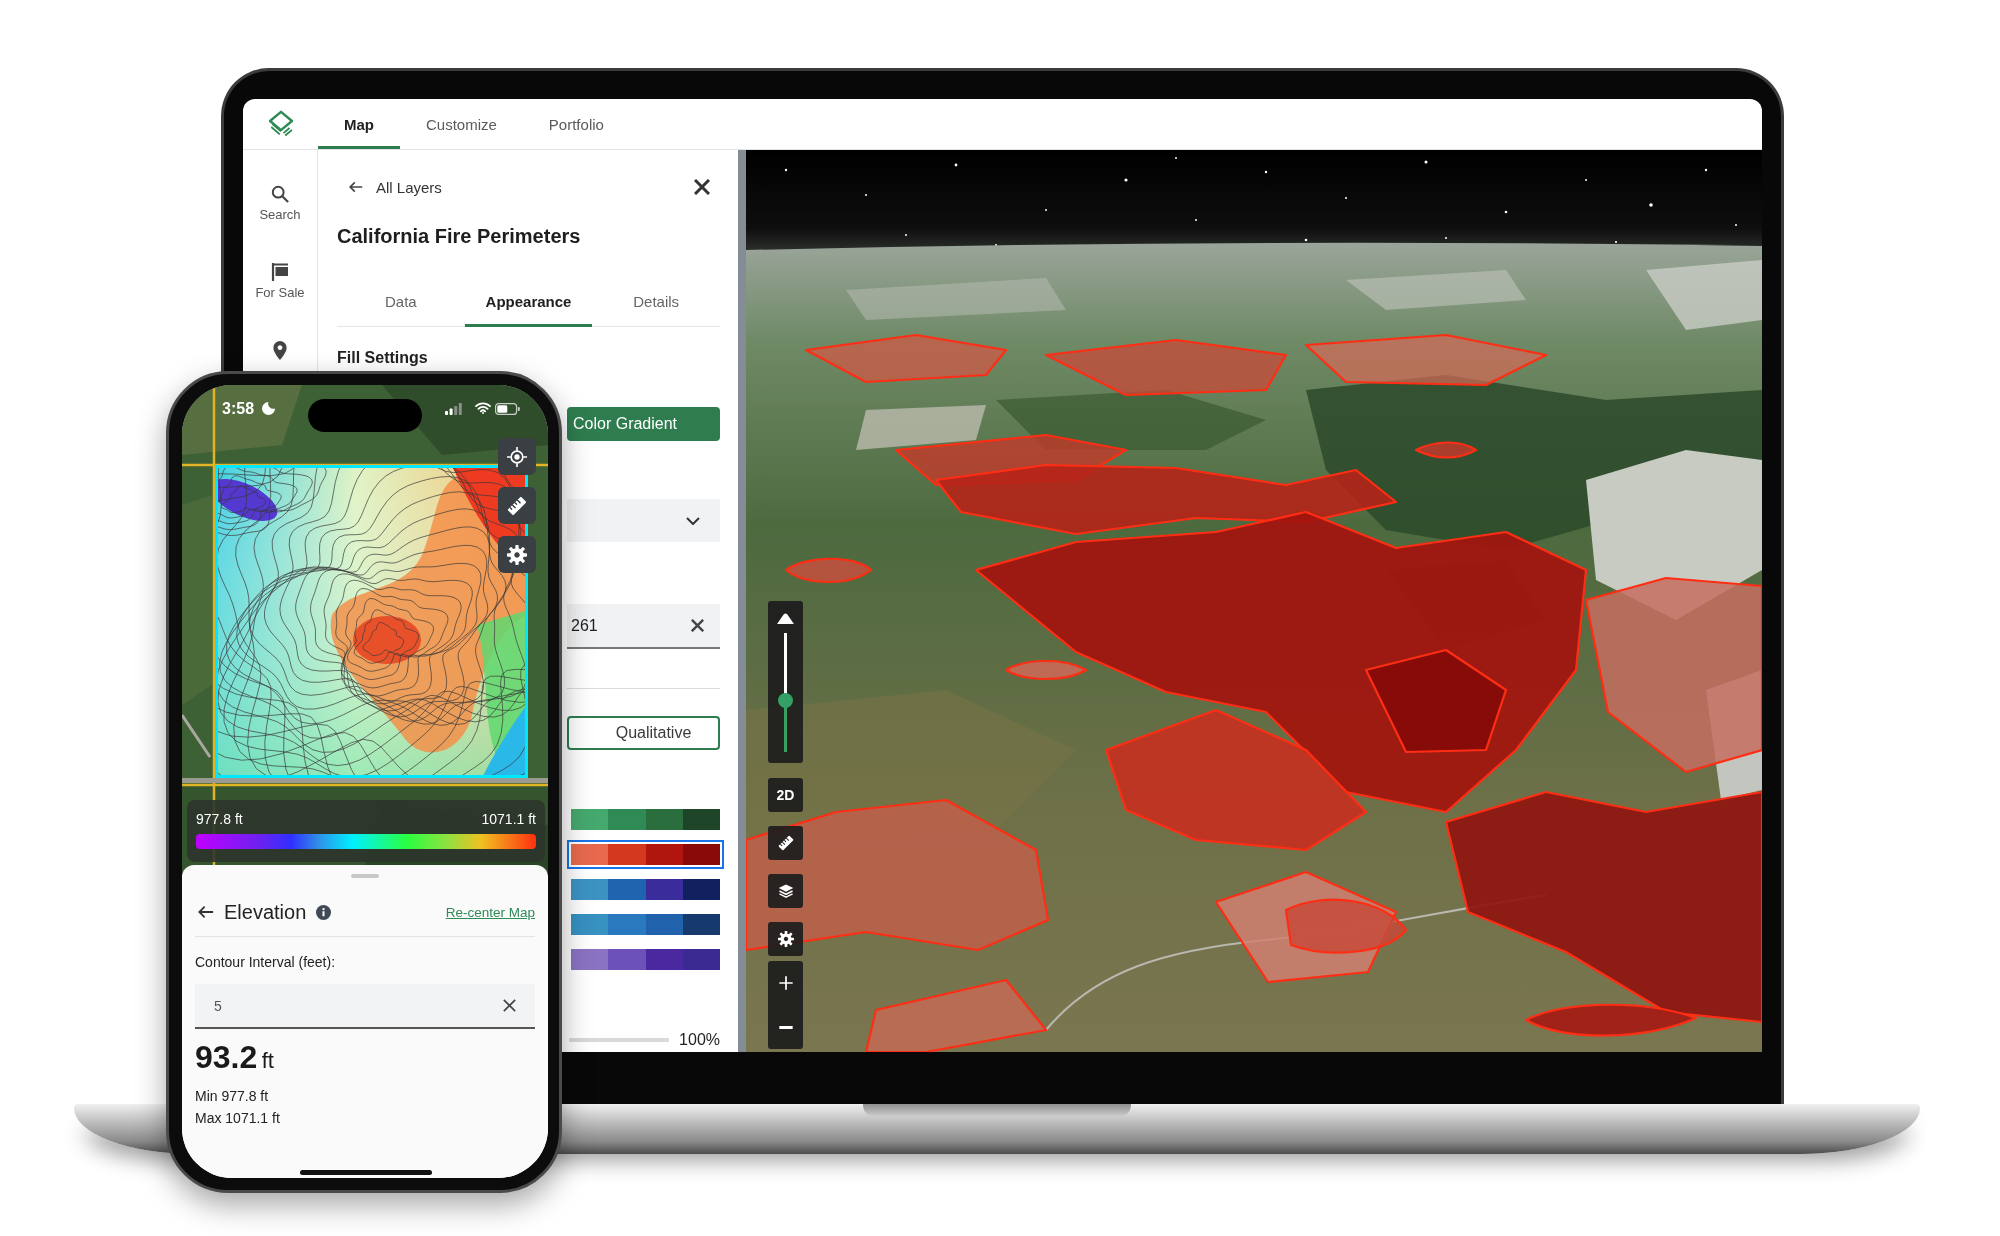 Image resolution: width=2000 pixels, height=1236 pixels. I want to click on text-field: 261, so click(643, 626).